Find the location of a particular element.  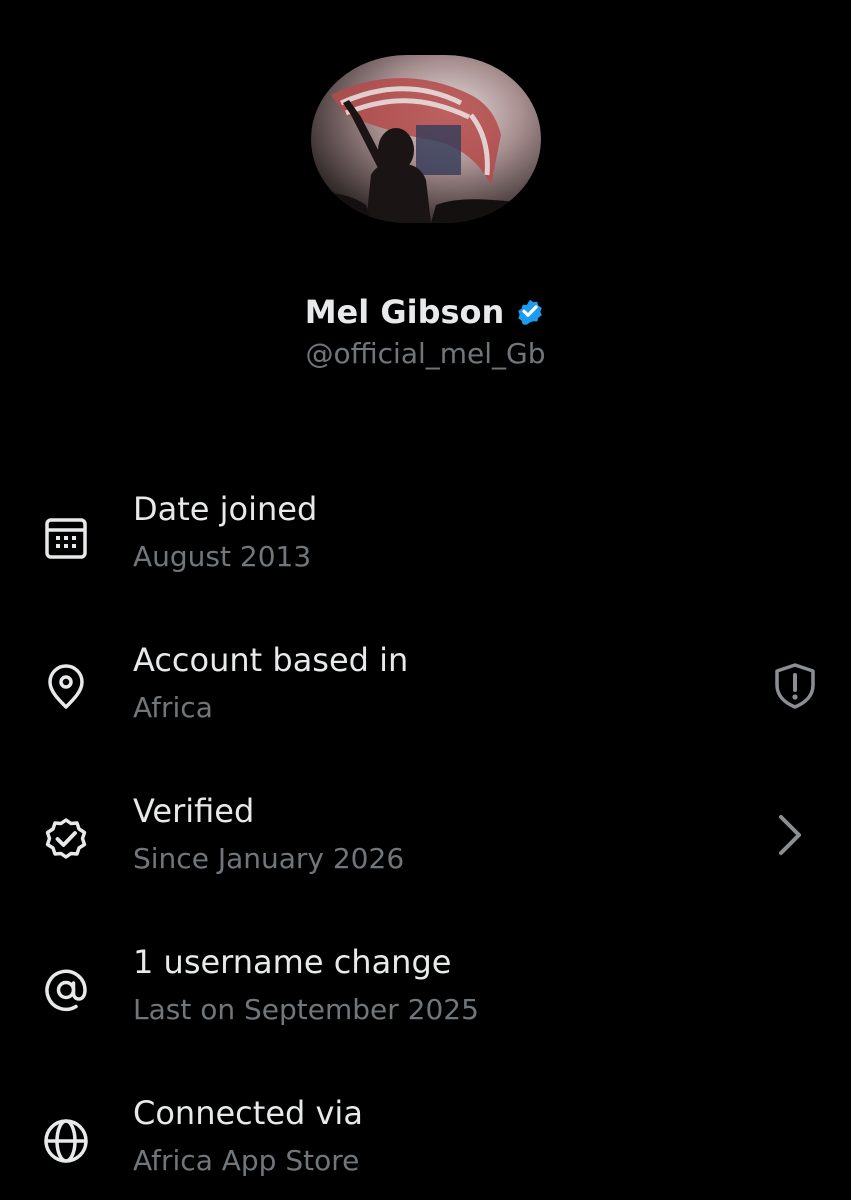

avatar is located at coordinates (426, 139).